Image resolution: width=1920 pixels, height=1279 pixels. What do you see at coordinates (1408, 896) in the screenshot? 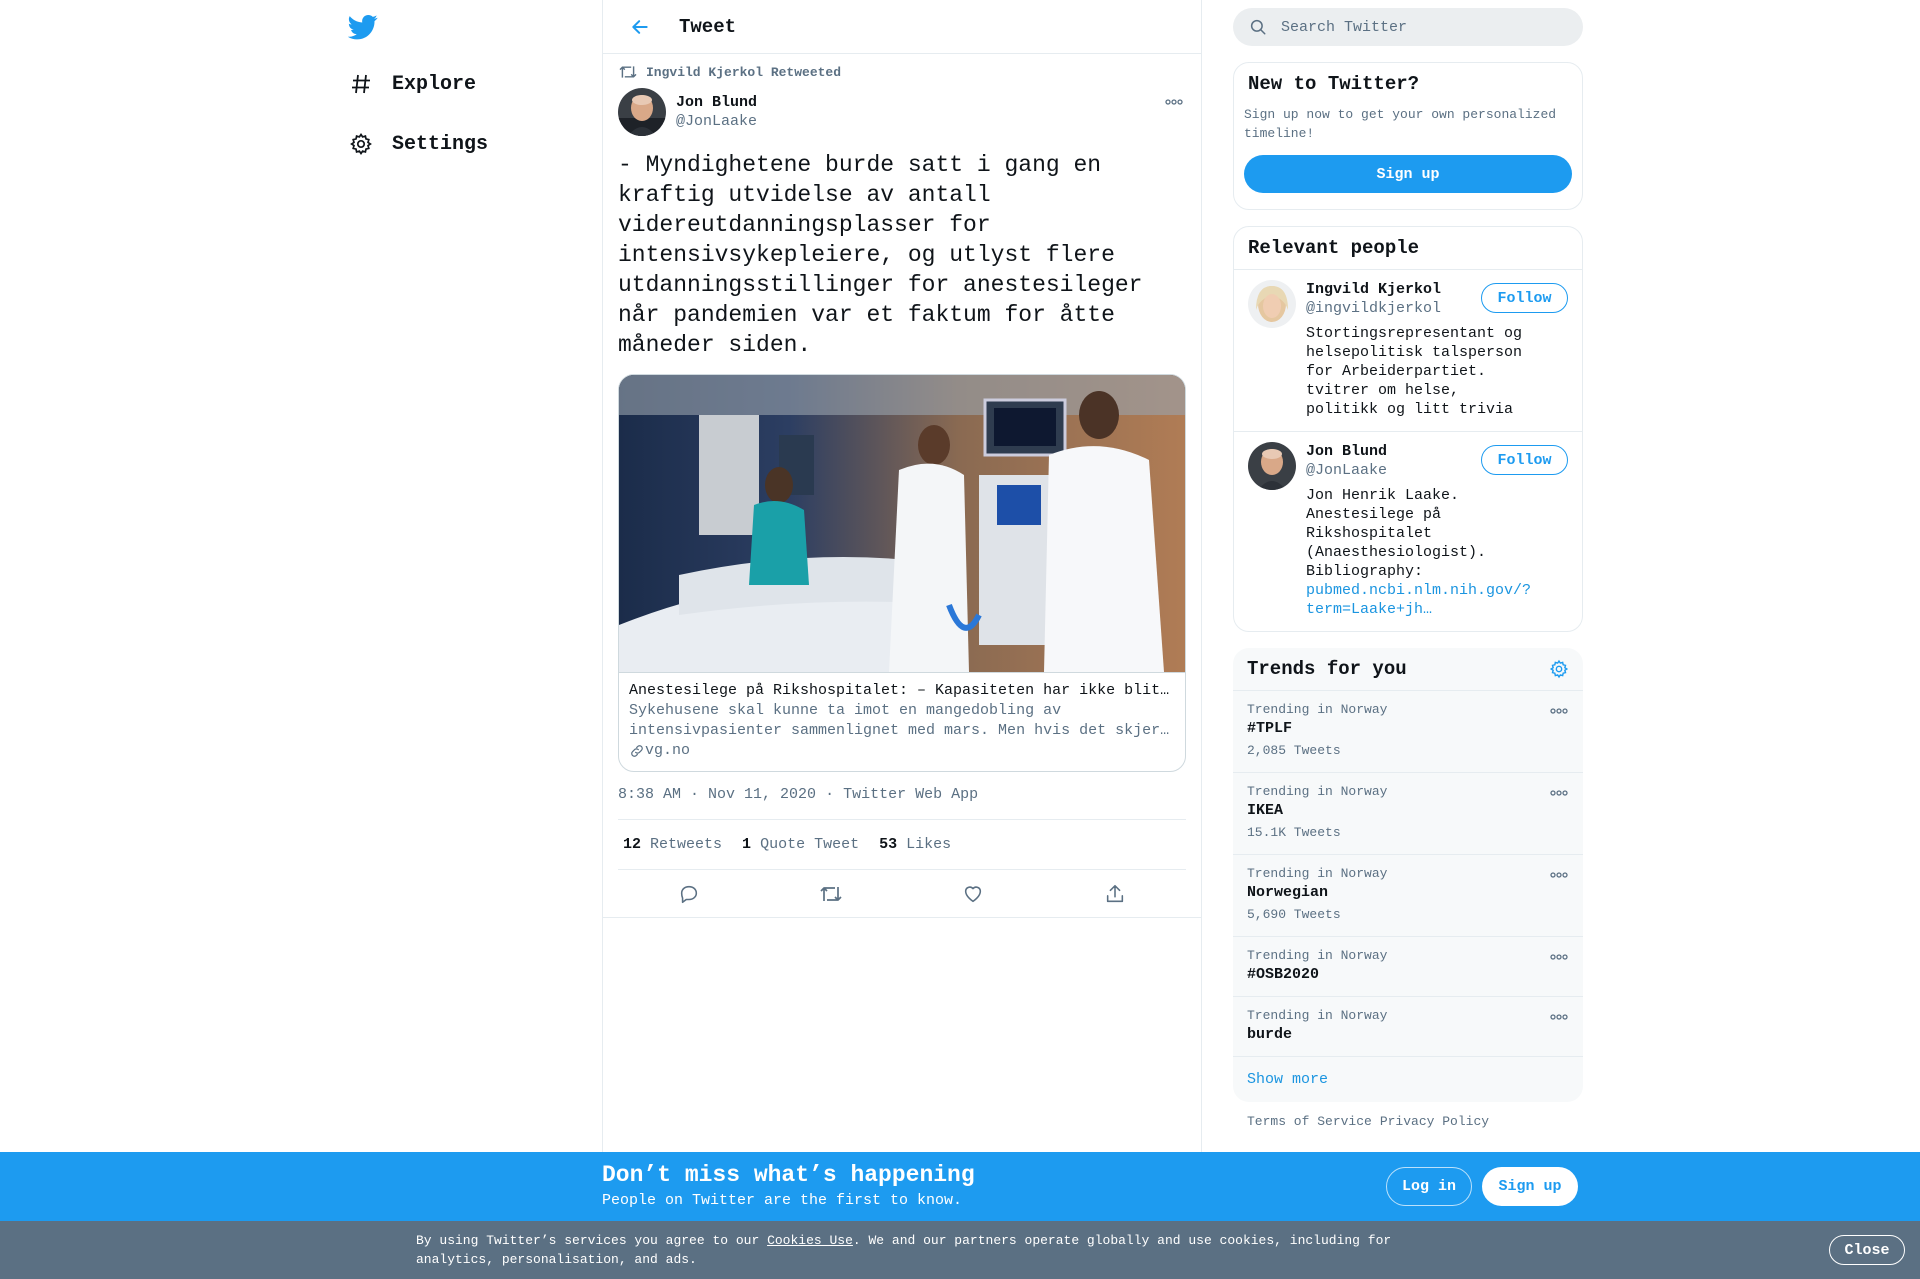
I see `trend-item: Trending in Norway Norwegian 5,690 Tweets` at bounding box center [1408, 896].